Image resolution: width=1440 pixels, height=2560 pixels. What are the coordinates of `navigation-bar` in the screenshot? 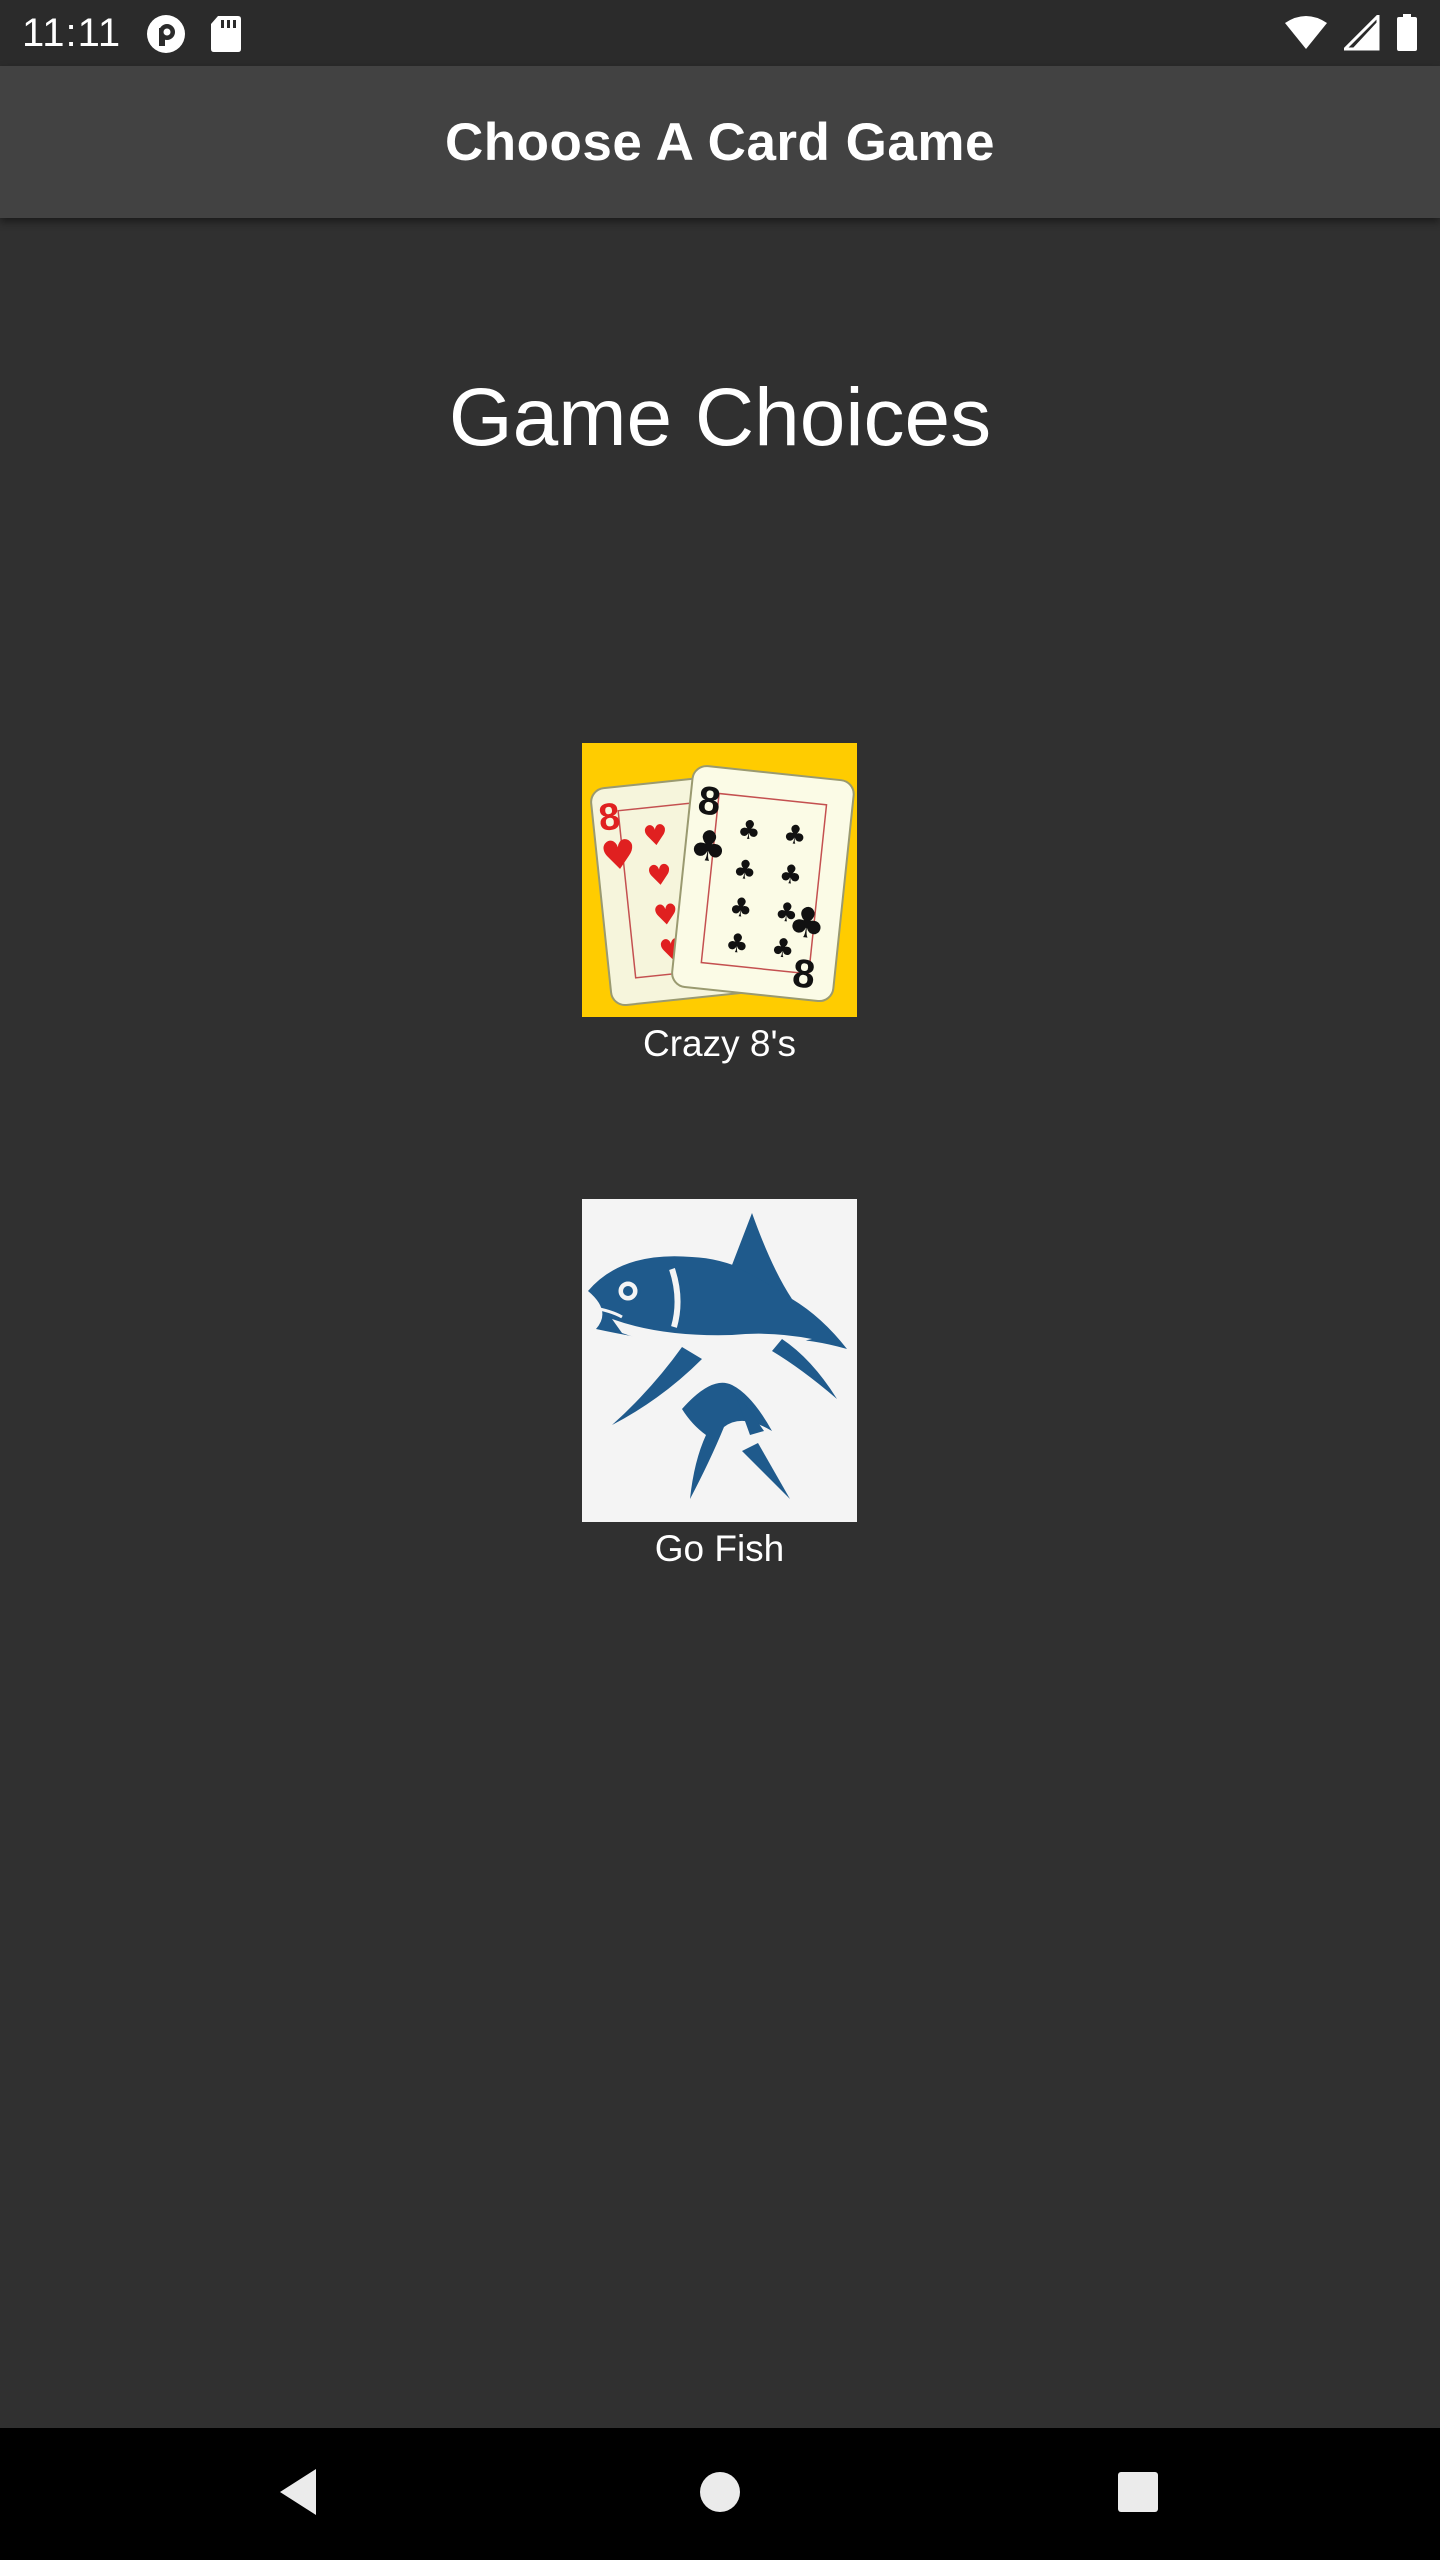 It's located at (720, 2494).